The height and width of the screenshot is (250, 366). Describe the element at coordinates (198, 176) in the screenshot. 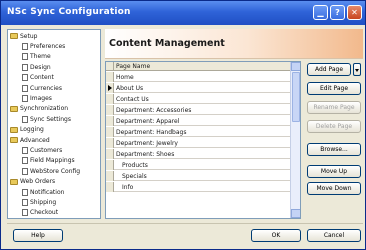

I see `table-row: Specials` at that location.